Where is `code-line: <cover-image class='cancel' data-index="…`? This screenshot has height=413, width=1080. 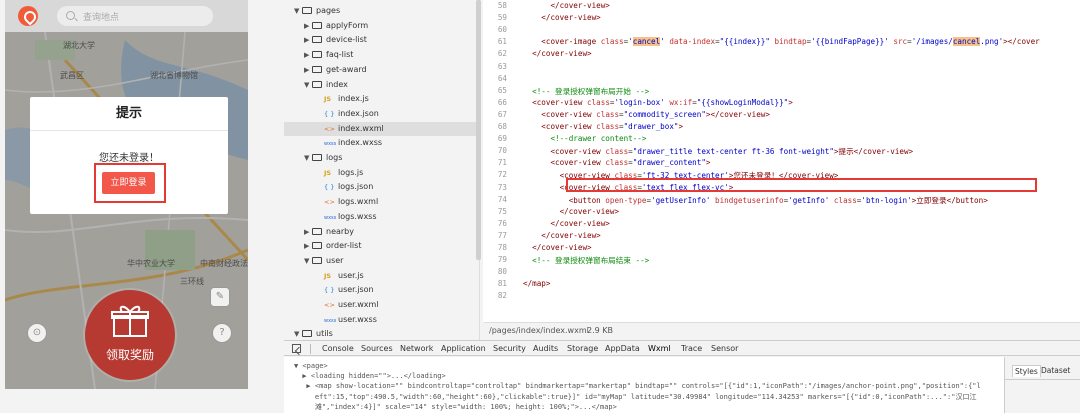
code-line: <cover-image class='cancel' data-index="… is located at coordinates (781, 42).